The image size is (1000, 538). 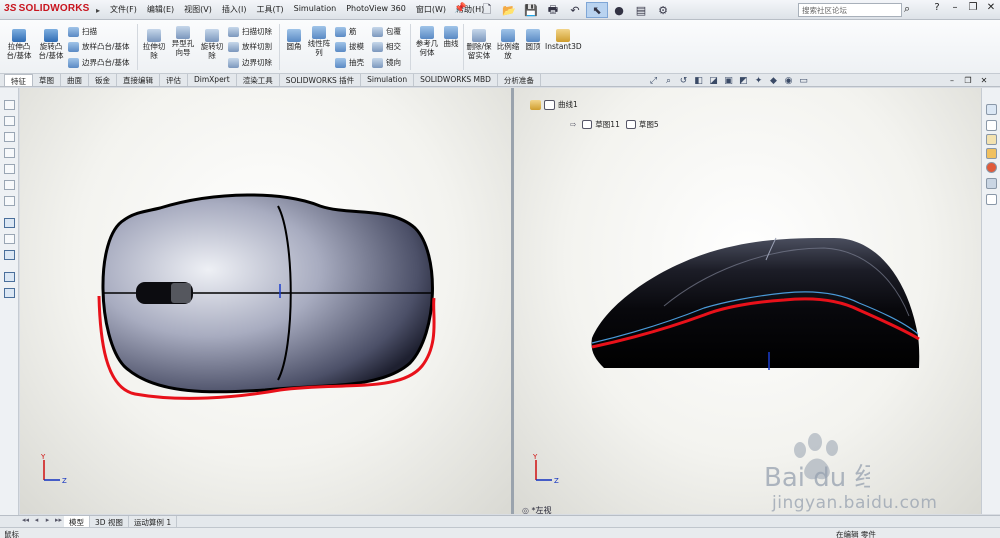 What do you see at coordinates (743, 81) in the screenshot?
I see `display-style-icon: ◩` at bounding box center [743, 81].